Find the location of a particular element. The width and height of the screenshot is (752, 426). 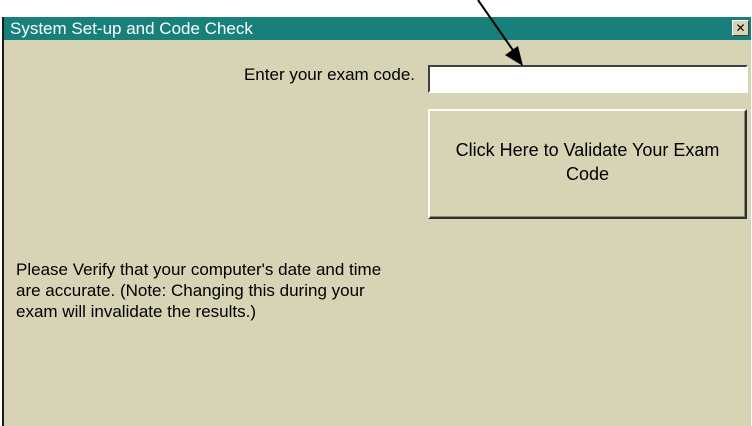

exam-code-label: Enter your exam code. is located at coordinates (329, 74).